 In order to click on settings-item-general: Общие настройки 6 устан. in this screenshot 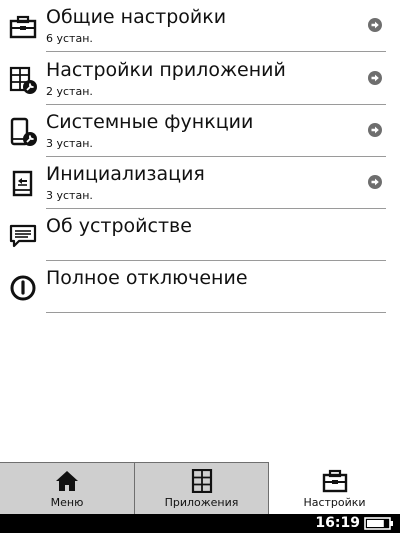, I will do `click(200, 26)`.